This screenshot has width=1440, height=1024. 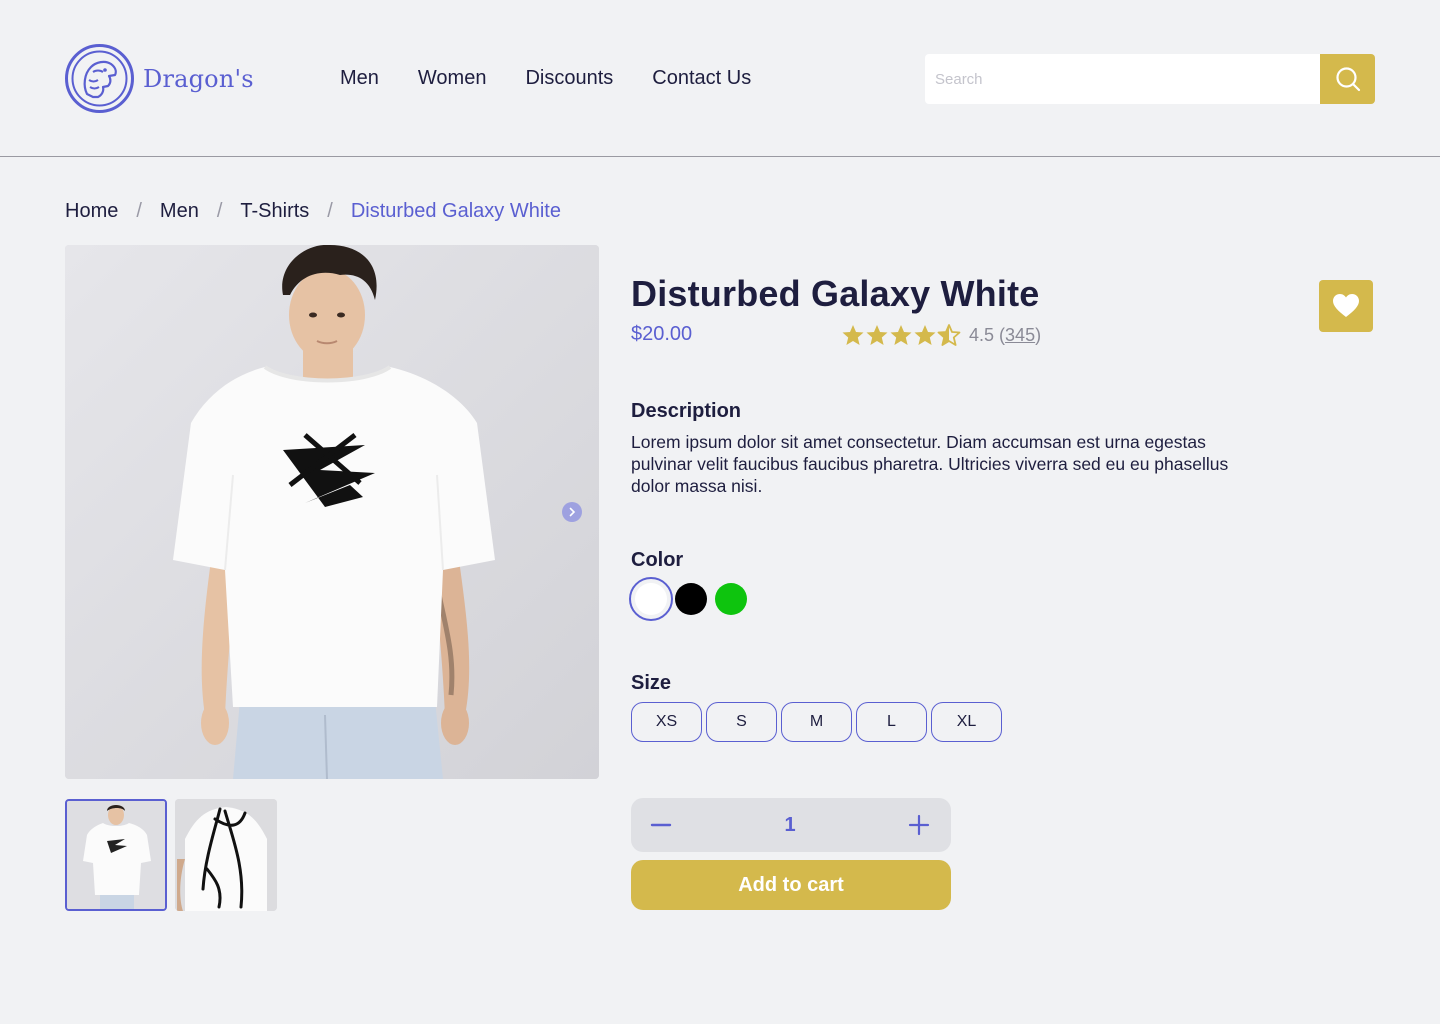 I want to click on rating-close-paren: ), so click(x=1038, y=334).